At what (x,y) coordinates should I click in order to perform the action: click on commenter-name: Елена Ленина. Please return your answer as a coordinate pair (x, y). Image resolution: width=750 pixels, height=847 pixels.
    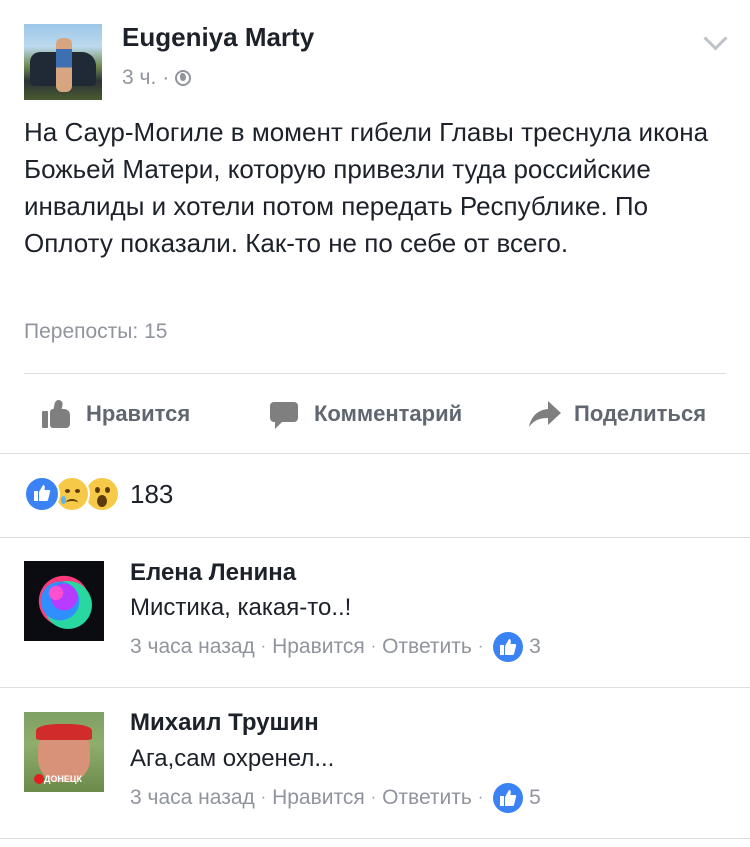
    Looking at the image, I should click on (213, 573).